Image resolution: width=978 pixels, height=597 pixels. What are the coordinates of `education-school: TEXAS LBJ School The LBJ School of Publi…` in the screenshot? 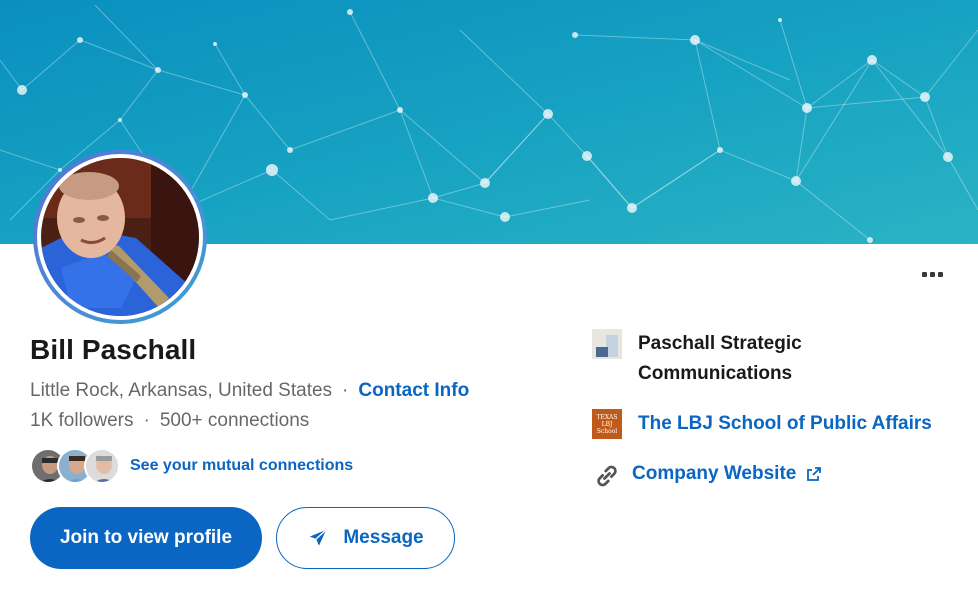 It's located at (762, 424).